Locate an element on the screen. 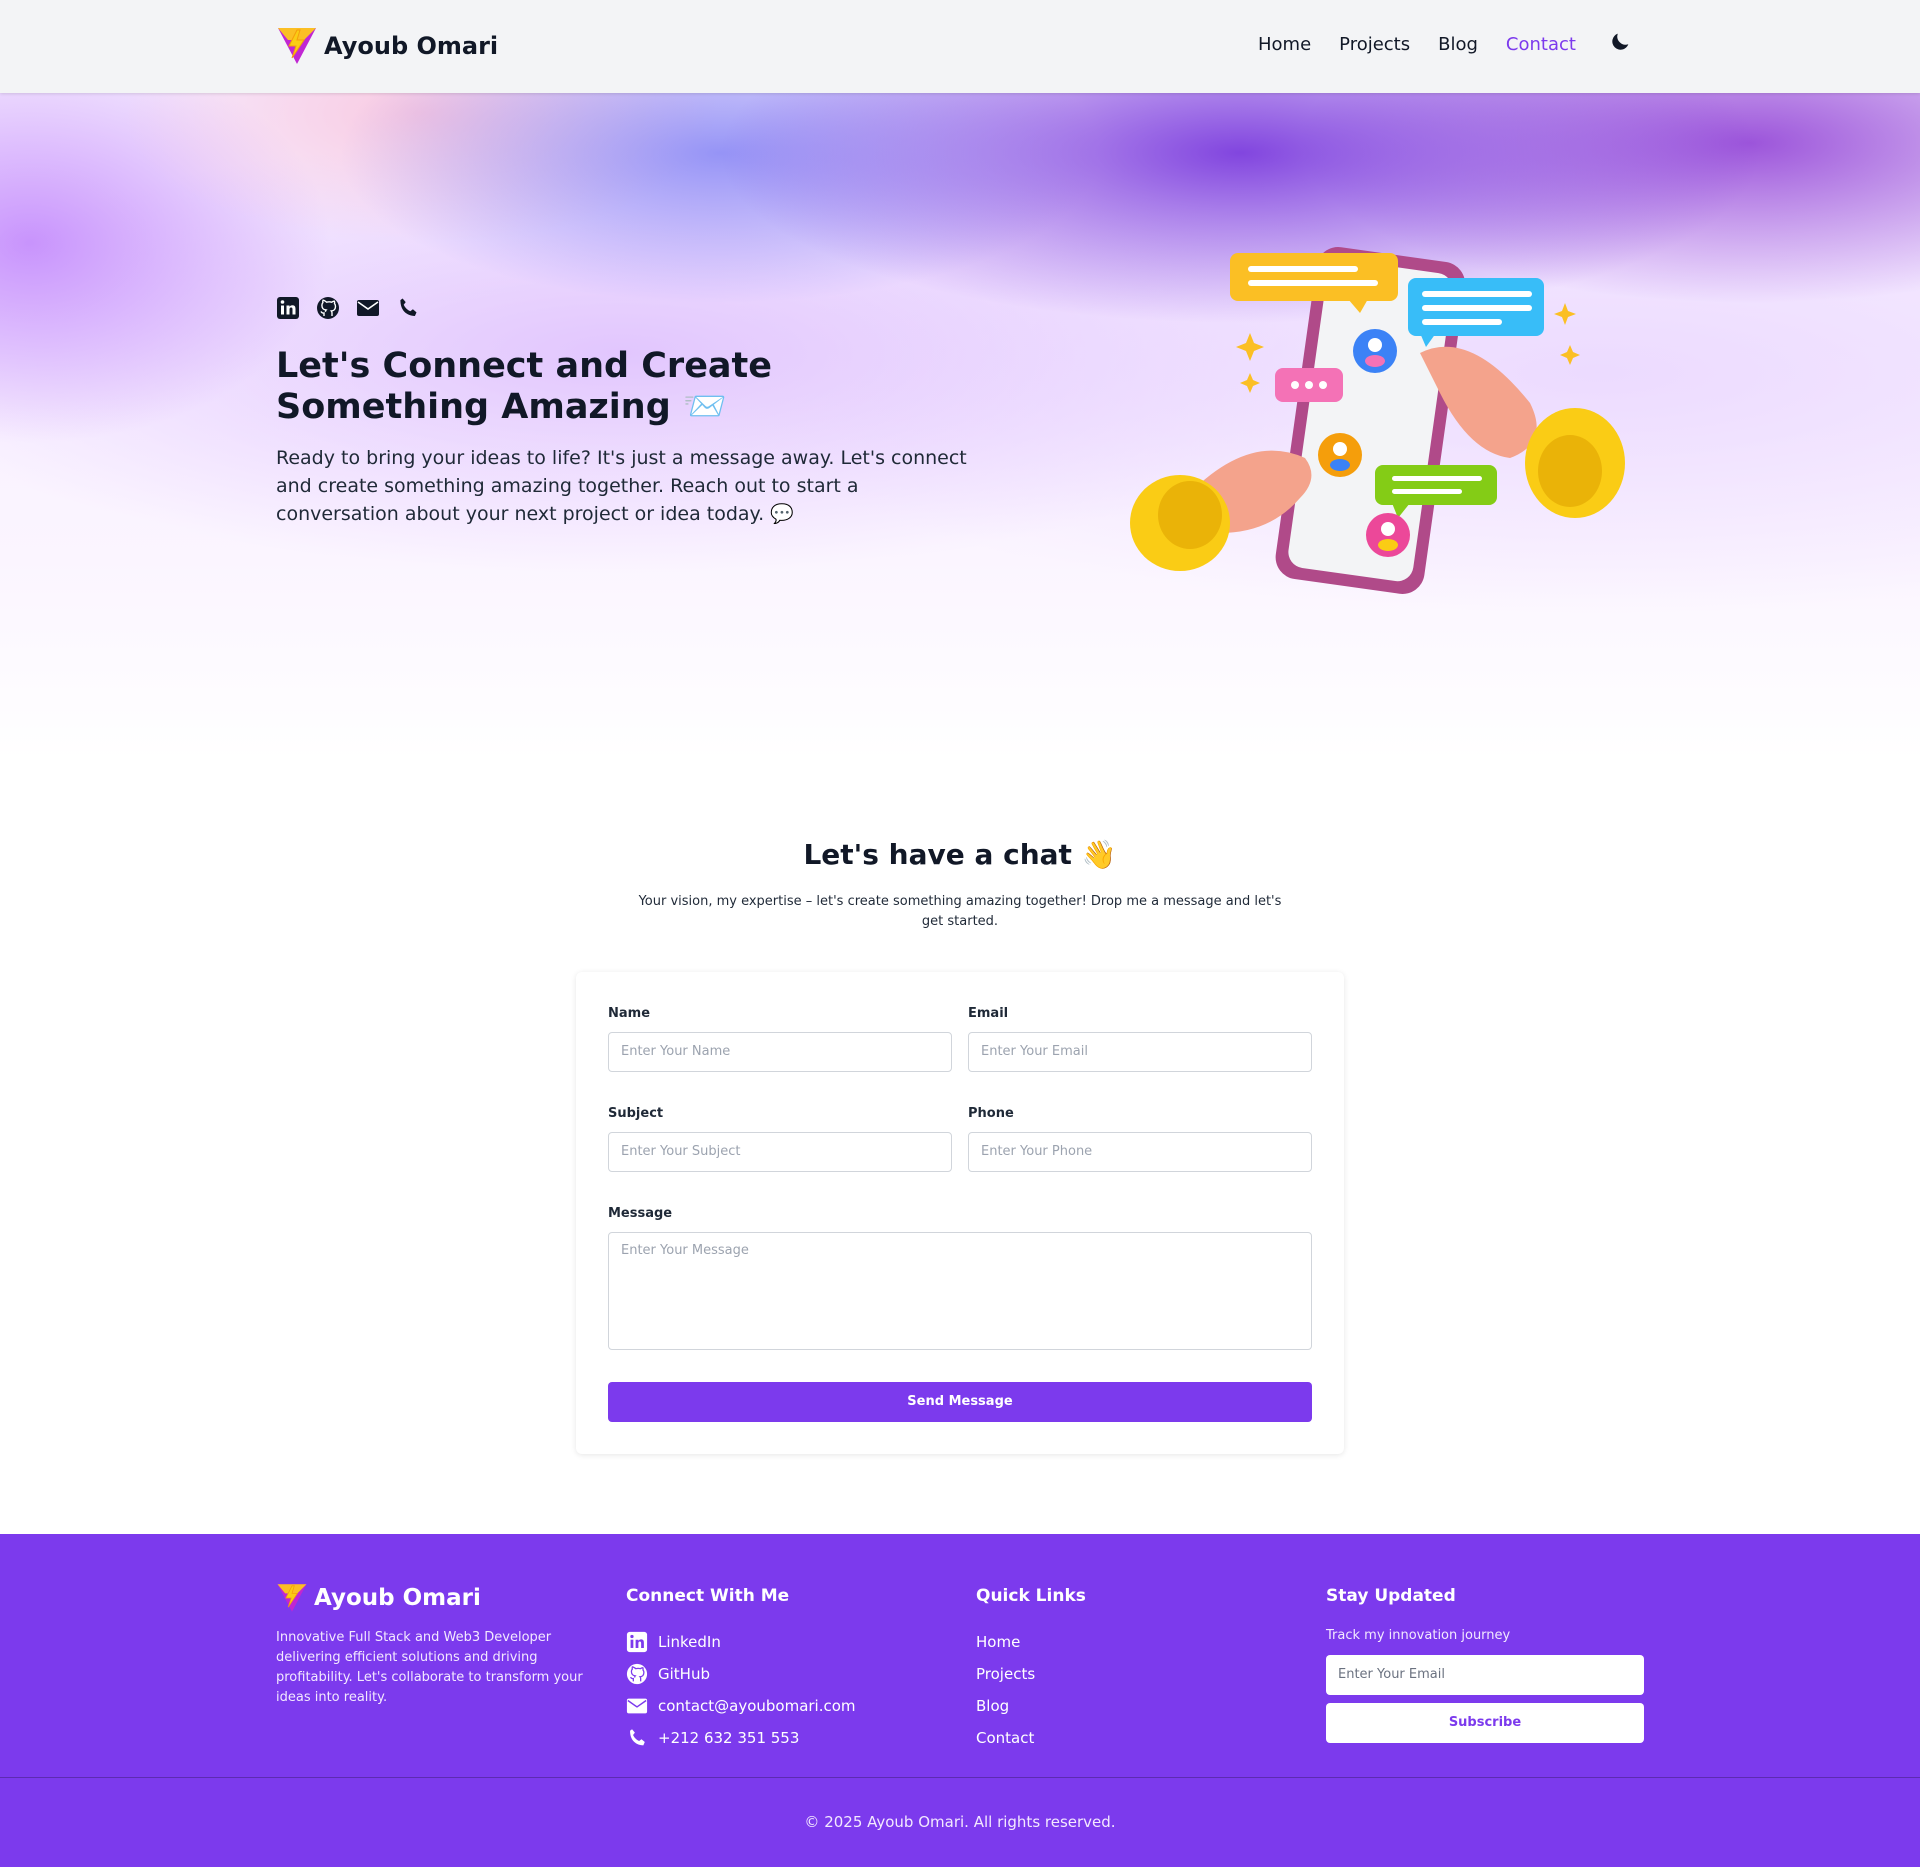 The height and width of the screenshot is (1867, 1920). navbar: Ayoub Omari Home Projects Blog Contact is located at coordinates (960, 46).